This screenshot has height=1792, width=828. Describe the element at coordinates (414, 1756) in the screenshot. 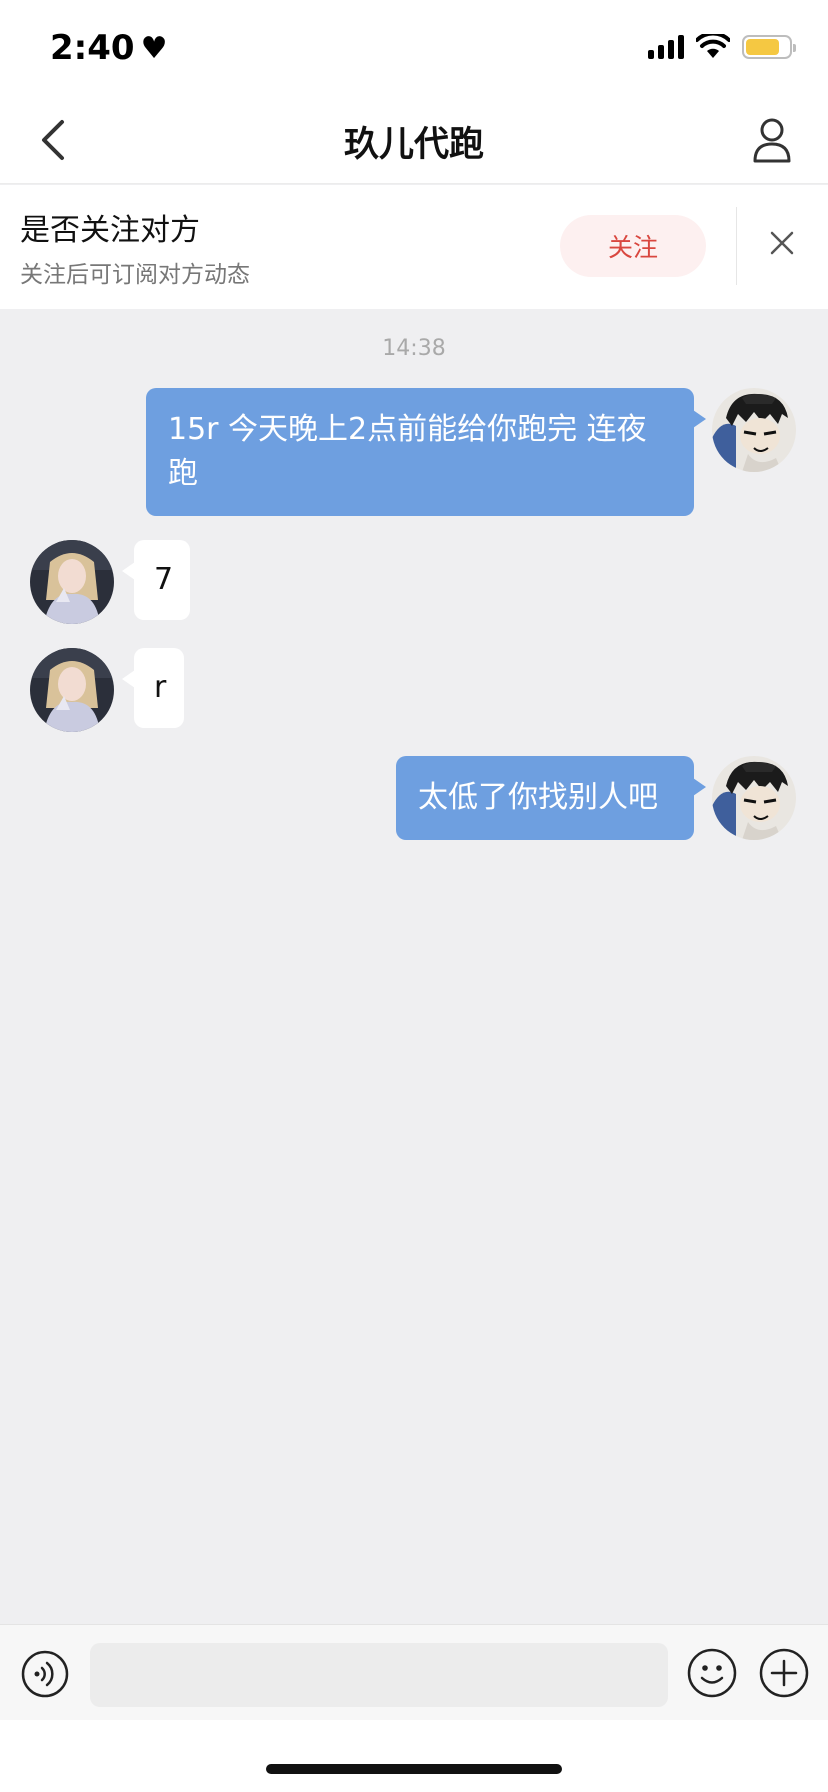

I see `bottom-safe-area` at that location.